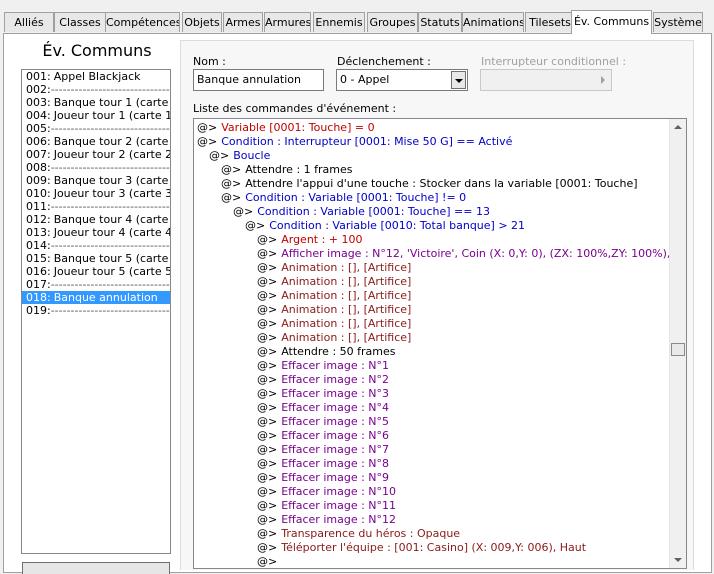 The height and width of the screenshot is (574, 714). Describe the element at coordinates (463, 561) in the screenshot. I see `command-row: @>` at that location.